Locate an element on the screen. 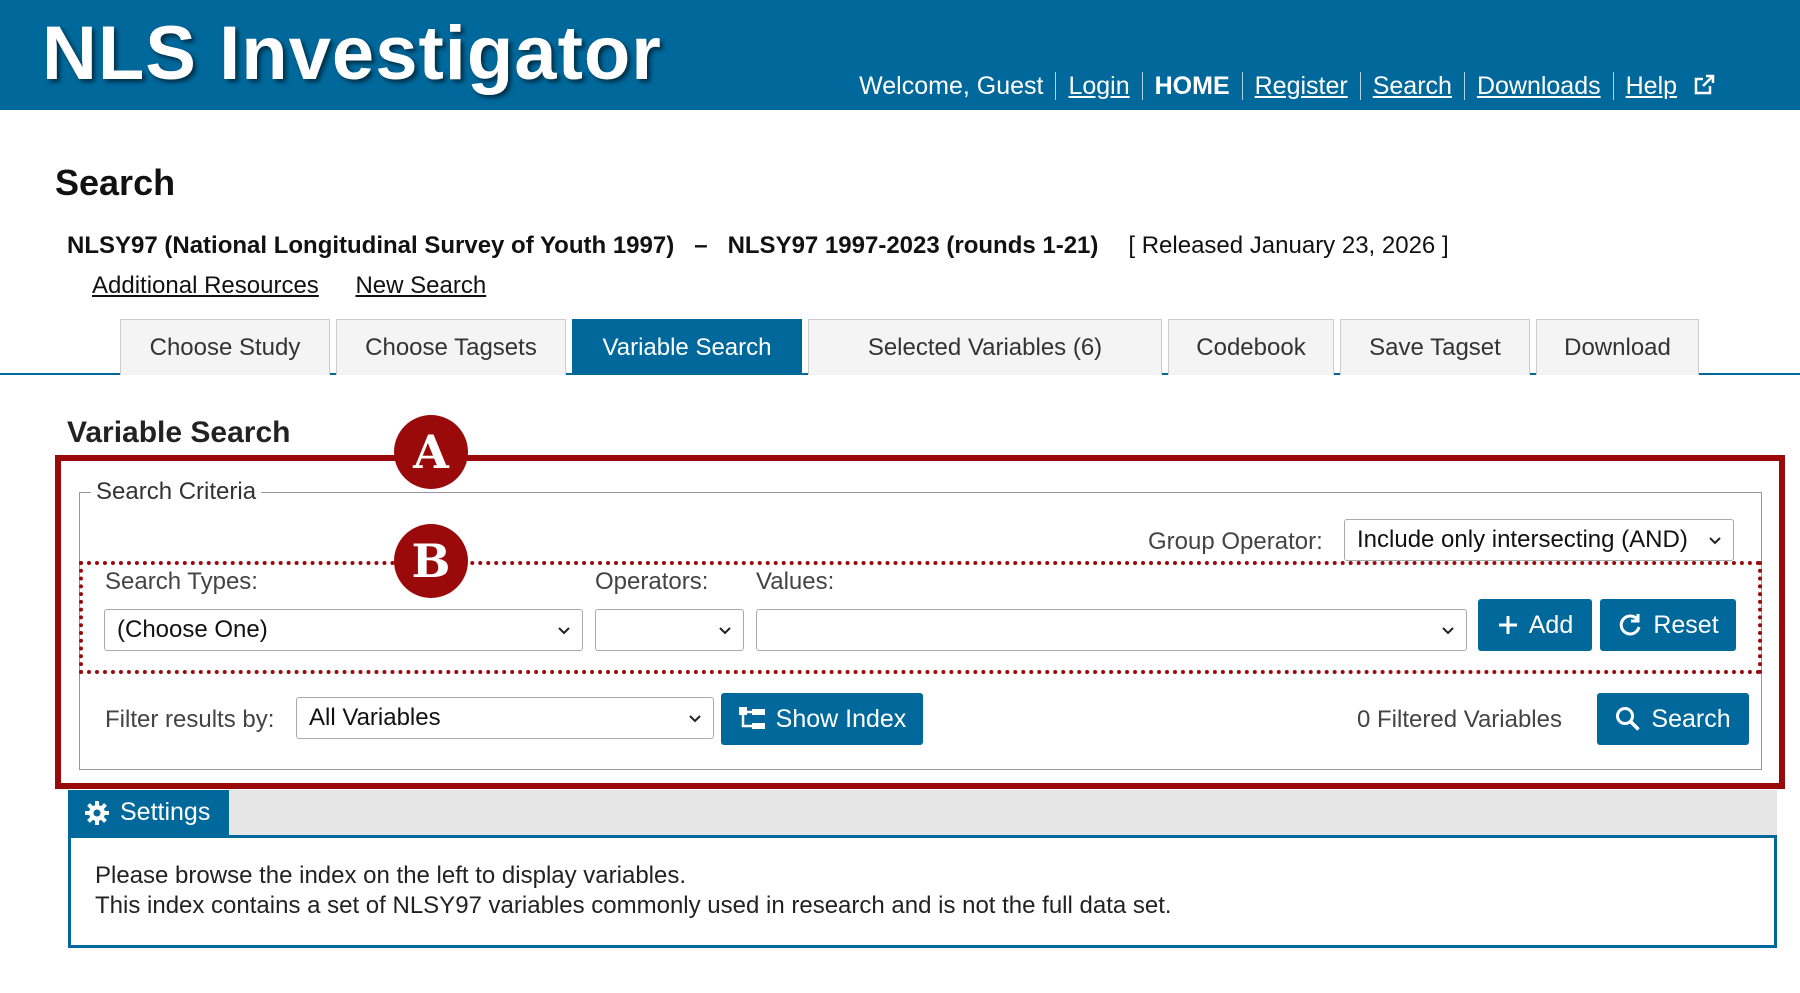 The height and width of the screenshot is (993, 1800). tab-download: Download is located at coordinates (1617, 347).